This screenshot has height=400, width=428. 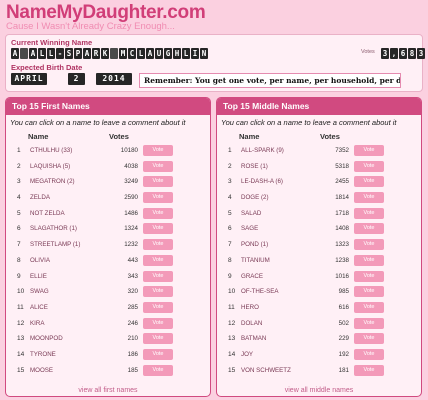 I want to click on name-link: ELLIE, so click(x=38, y=276).